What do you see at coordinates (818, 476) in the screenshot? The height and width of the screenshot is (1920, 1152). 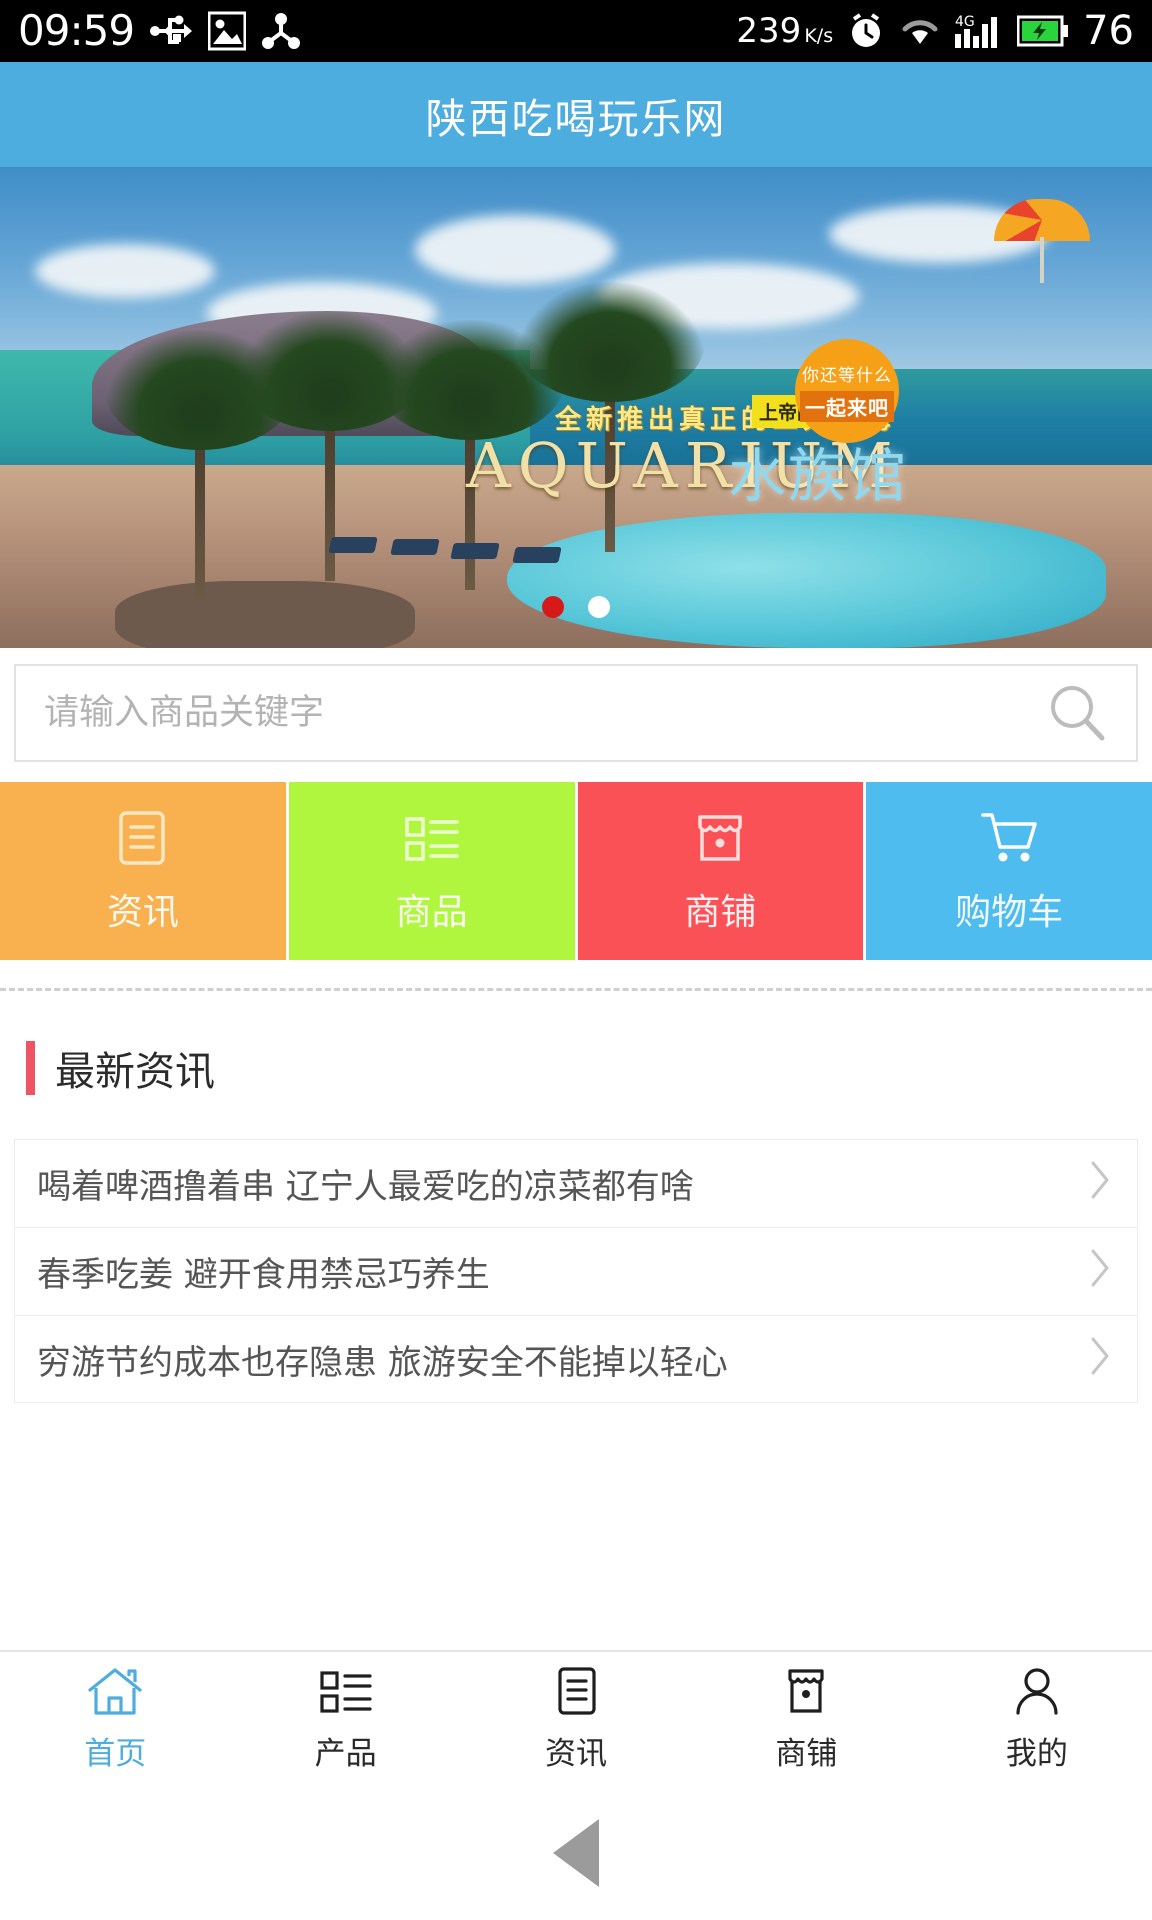 I see `banner-title-cn: 水族馆` at bounding box center [818, 476].